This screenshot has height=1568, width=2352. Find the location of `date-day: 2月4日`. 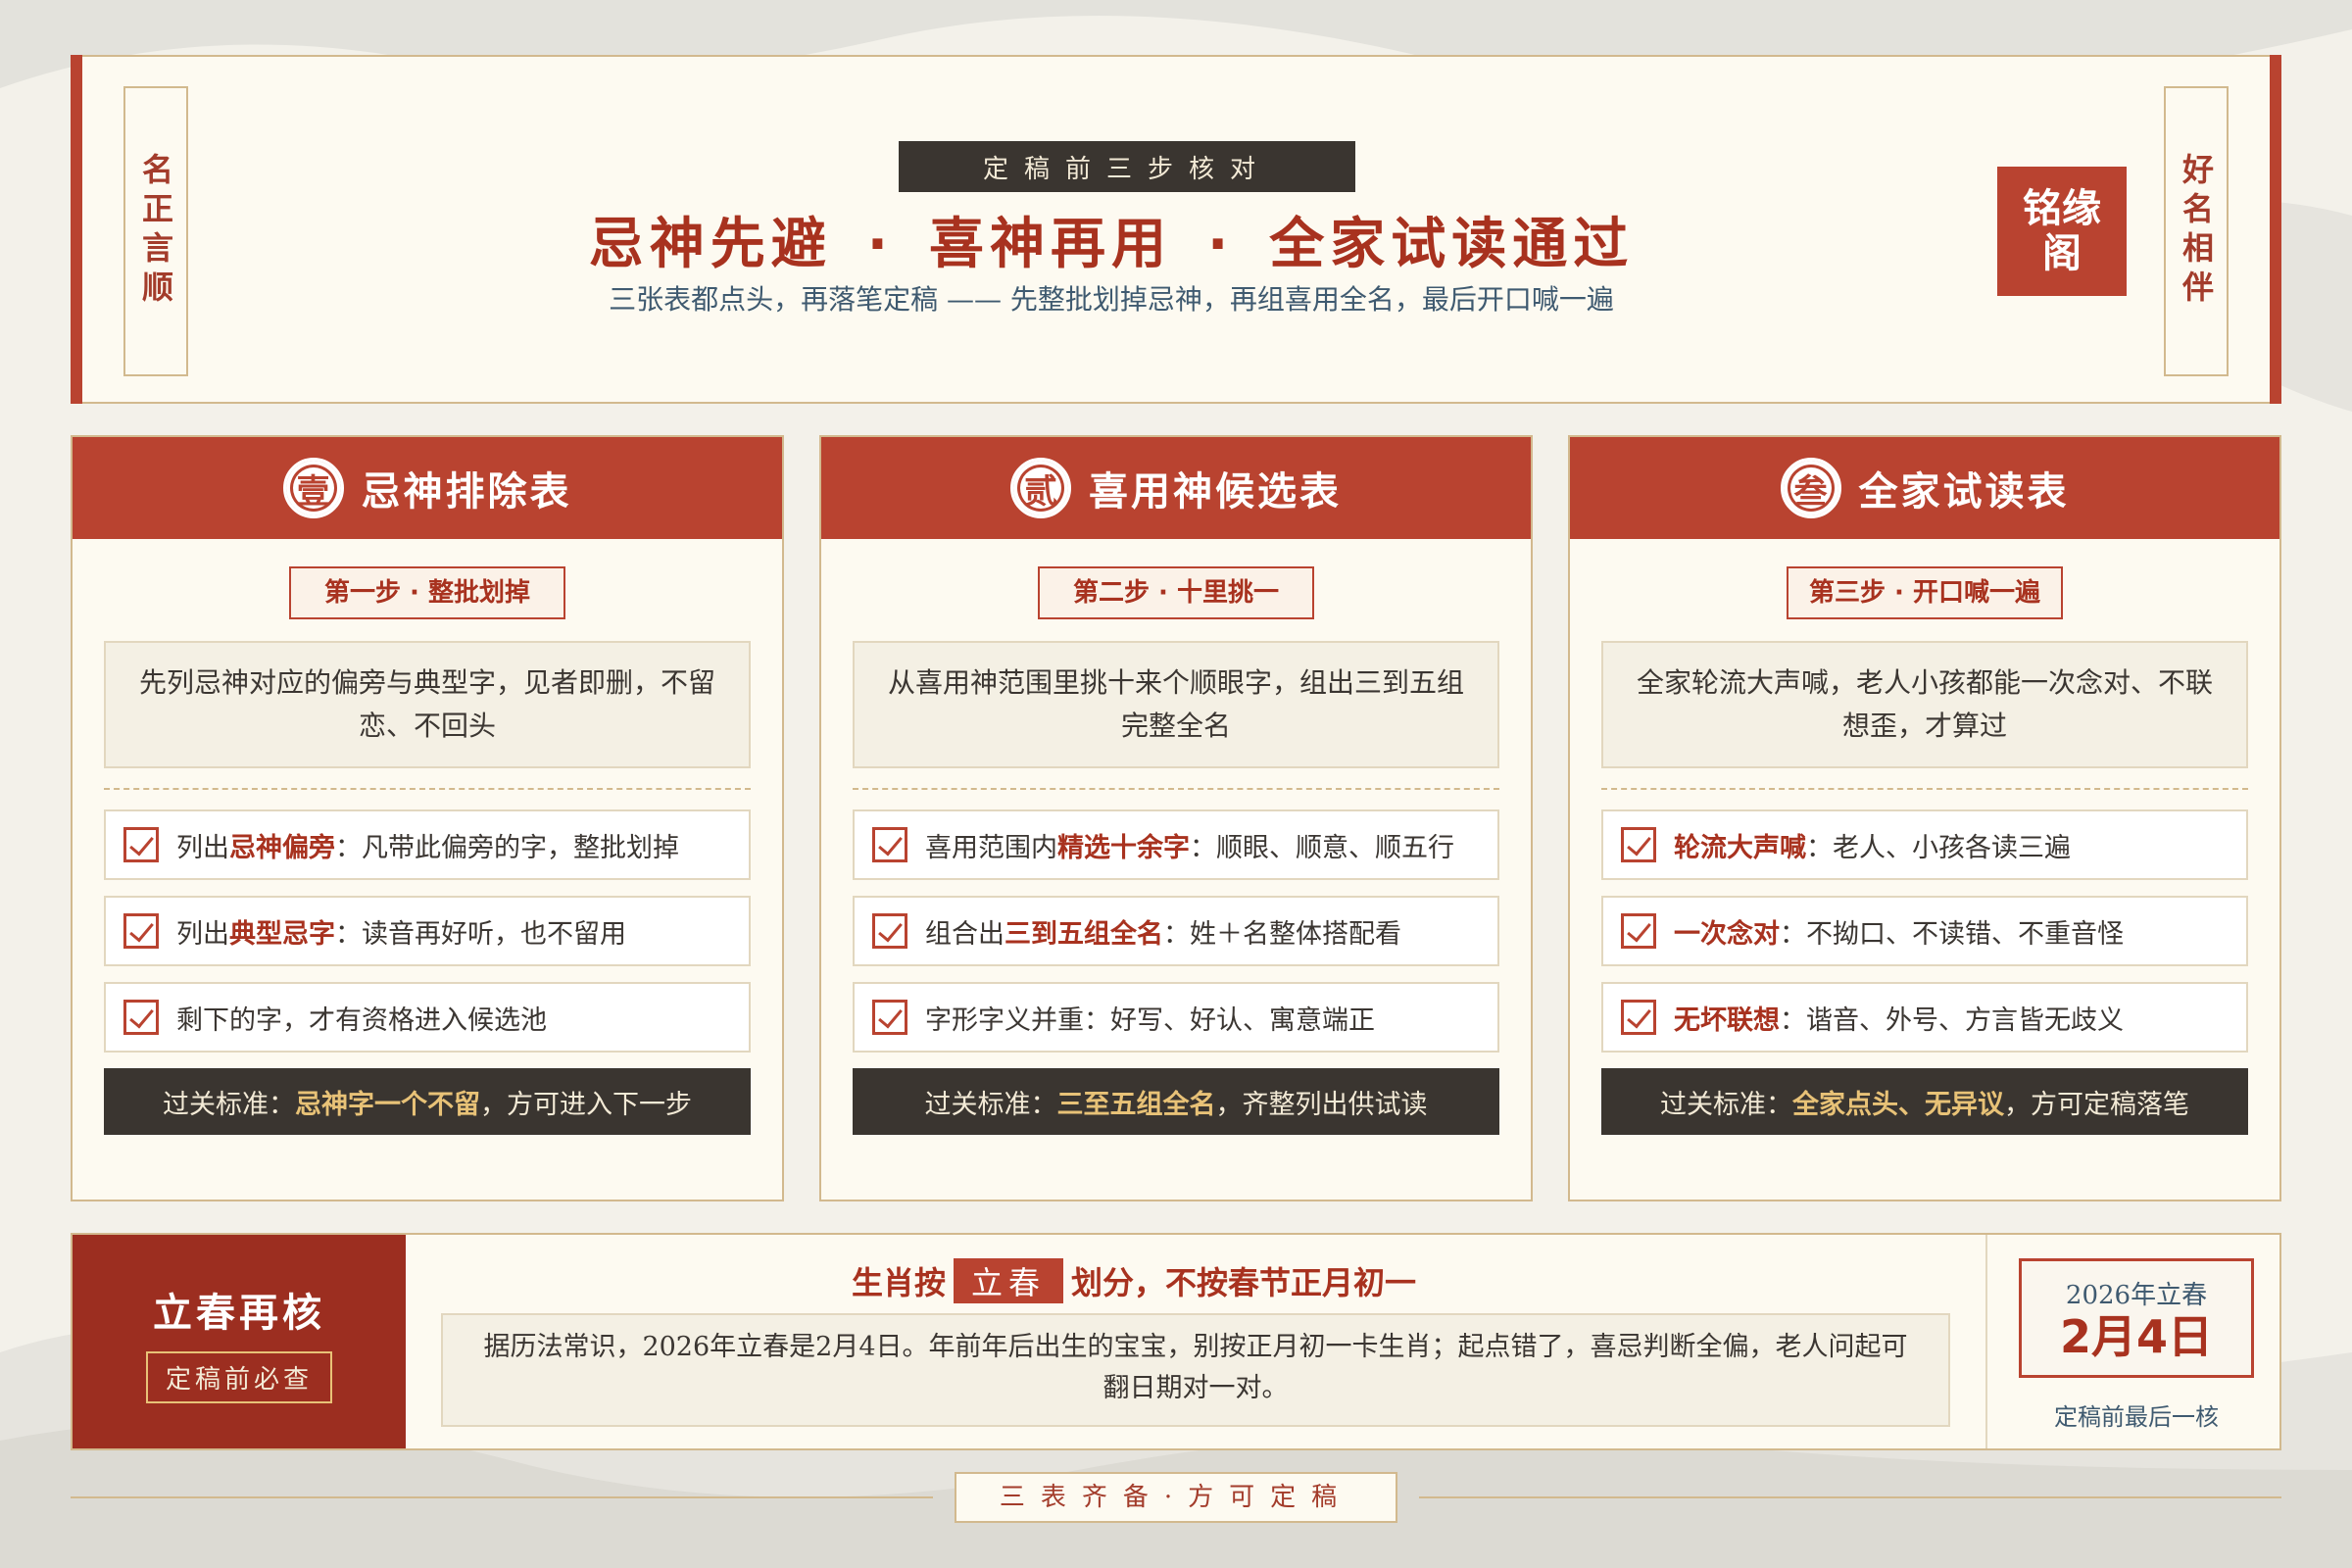

date-day: 2月4日 is located at coordinates (2136, 1336).